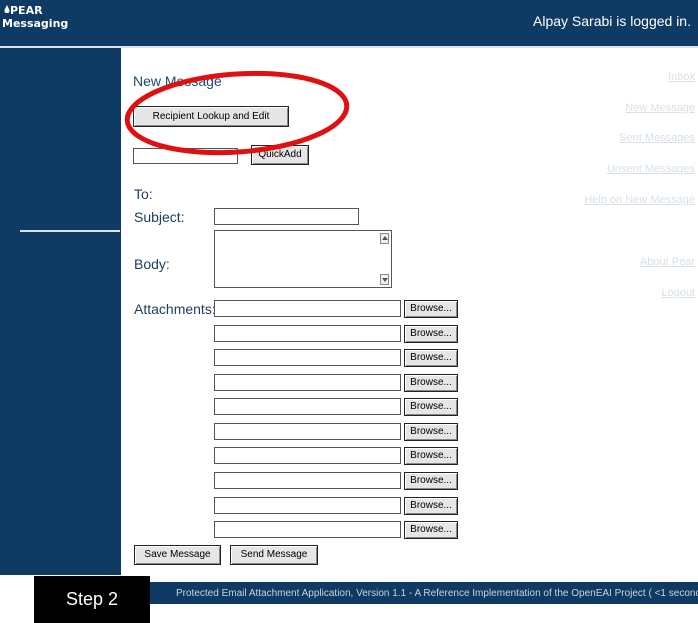 The width and height of the screenshot is (698, 623). Describe the element at coordinates (280, 155) in the screenshot. I see `quickadd-button: QuickAdd` at that location.